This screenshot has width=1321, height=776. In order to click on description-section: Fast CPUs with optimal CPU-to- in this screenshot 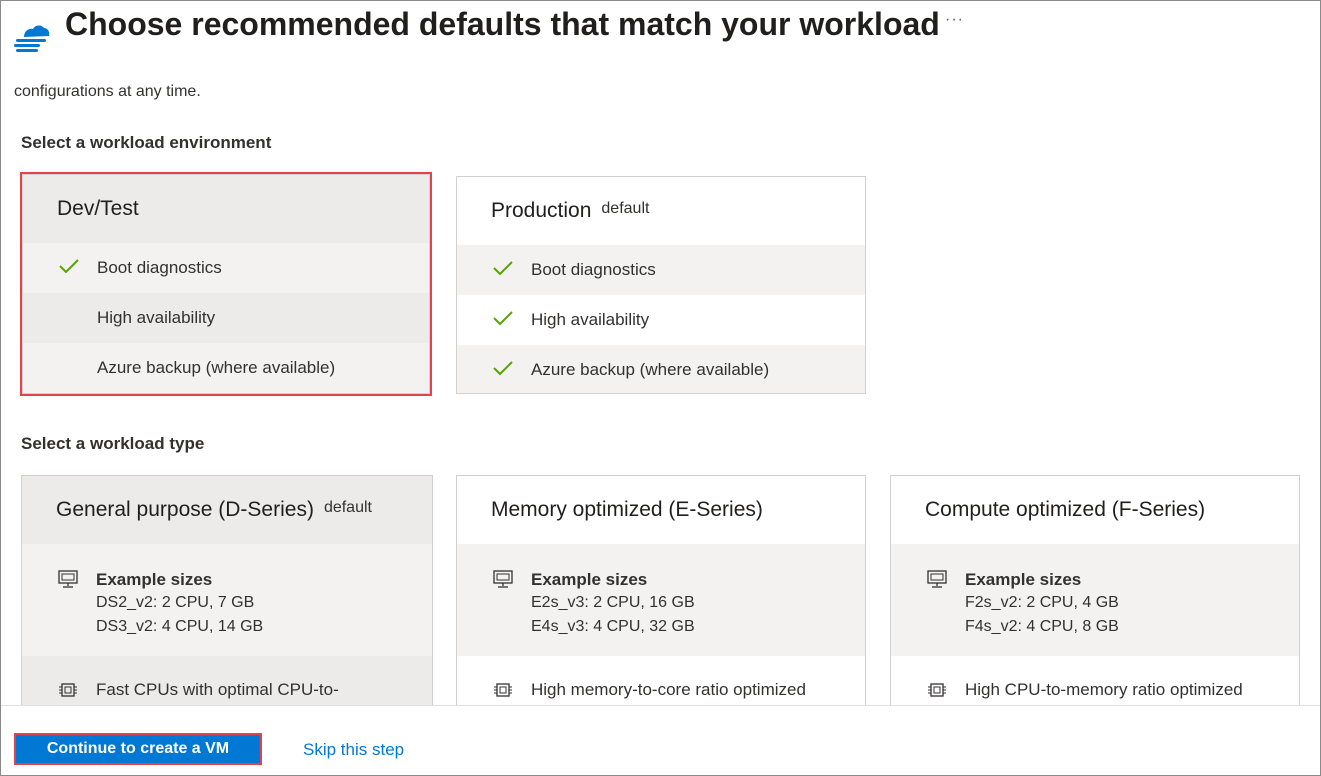, I will do `click(227, 681)`.